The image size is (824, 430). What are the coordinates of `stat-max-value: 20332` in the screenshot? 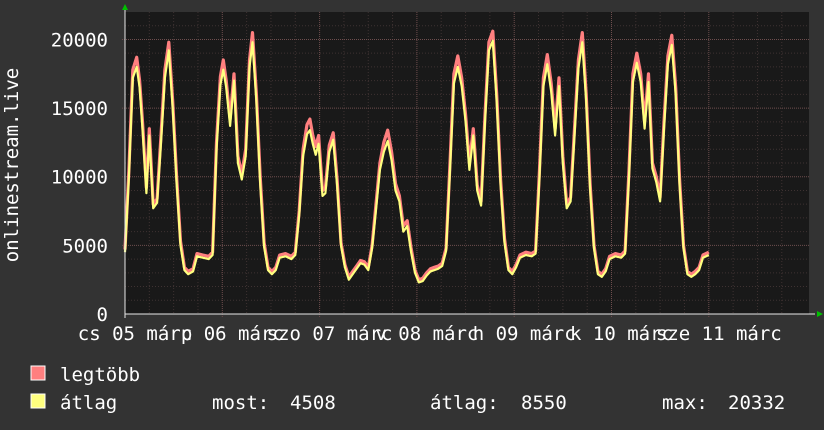 It's located at (756, 403).